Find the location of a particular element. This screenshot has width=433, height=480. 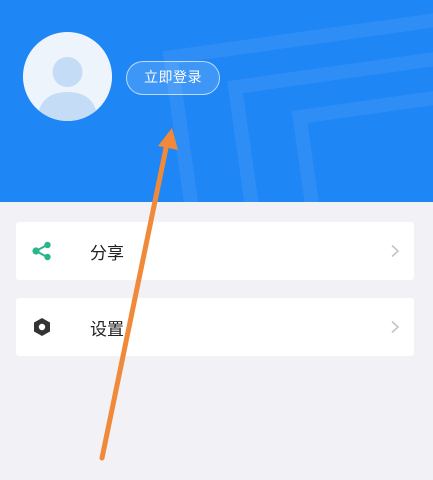

avatar is located at coordinates (67, 76).